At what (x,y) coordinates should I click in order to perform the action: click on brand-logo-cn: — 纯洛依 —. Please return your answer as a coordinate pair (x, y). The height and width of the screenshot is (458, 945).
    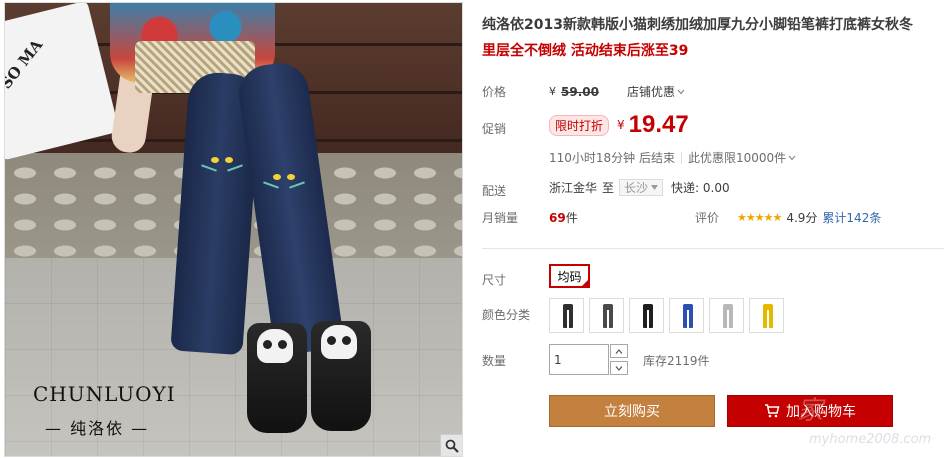
    Looking at the image, I should click on (97, 428).